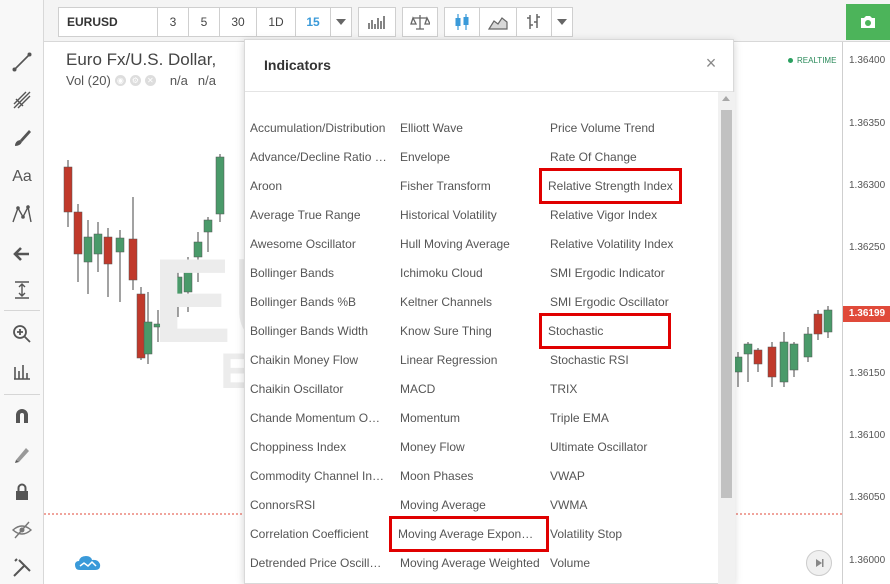 The width and height of the screenshot is (890, 584). Describe the element at coordinates (471, 331) in the screenshot. I see `indicator-item: Know Sure Thing` at that location.